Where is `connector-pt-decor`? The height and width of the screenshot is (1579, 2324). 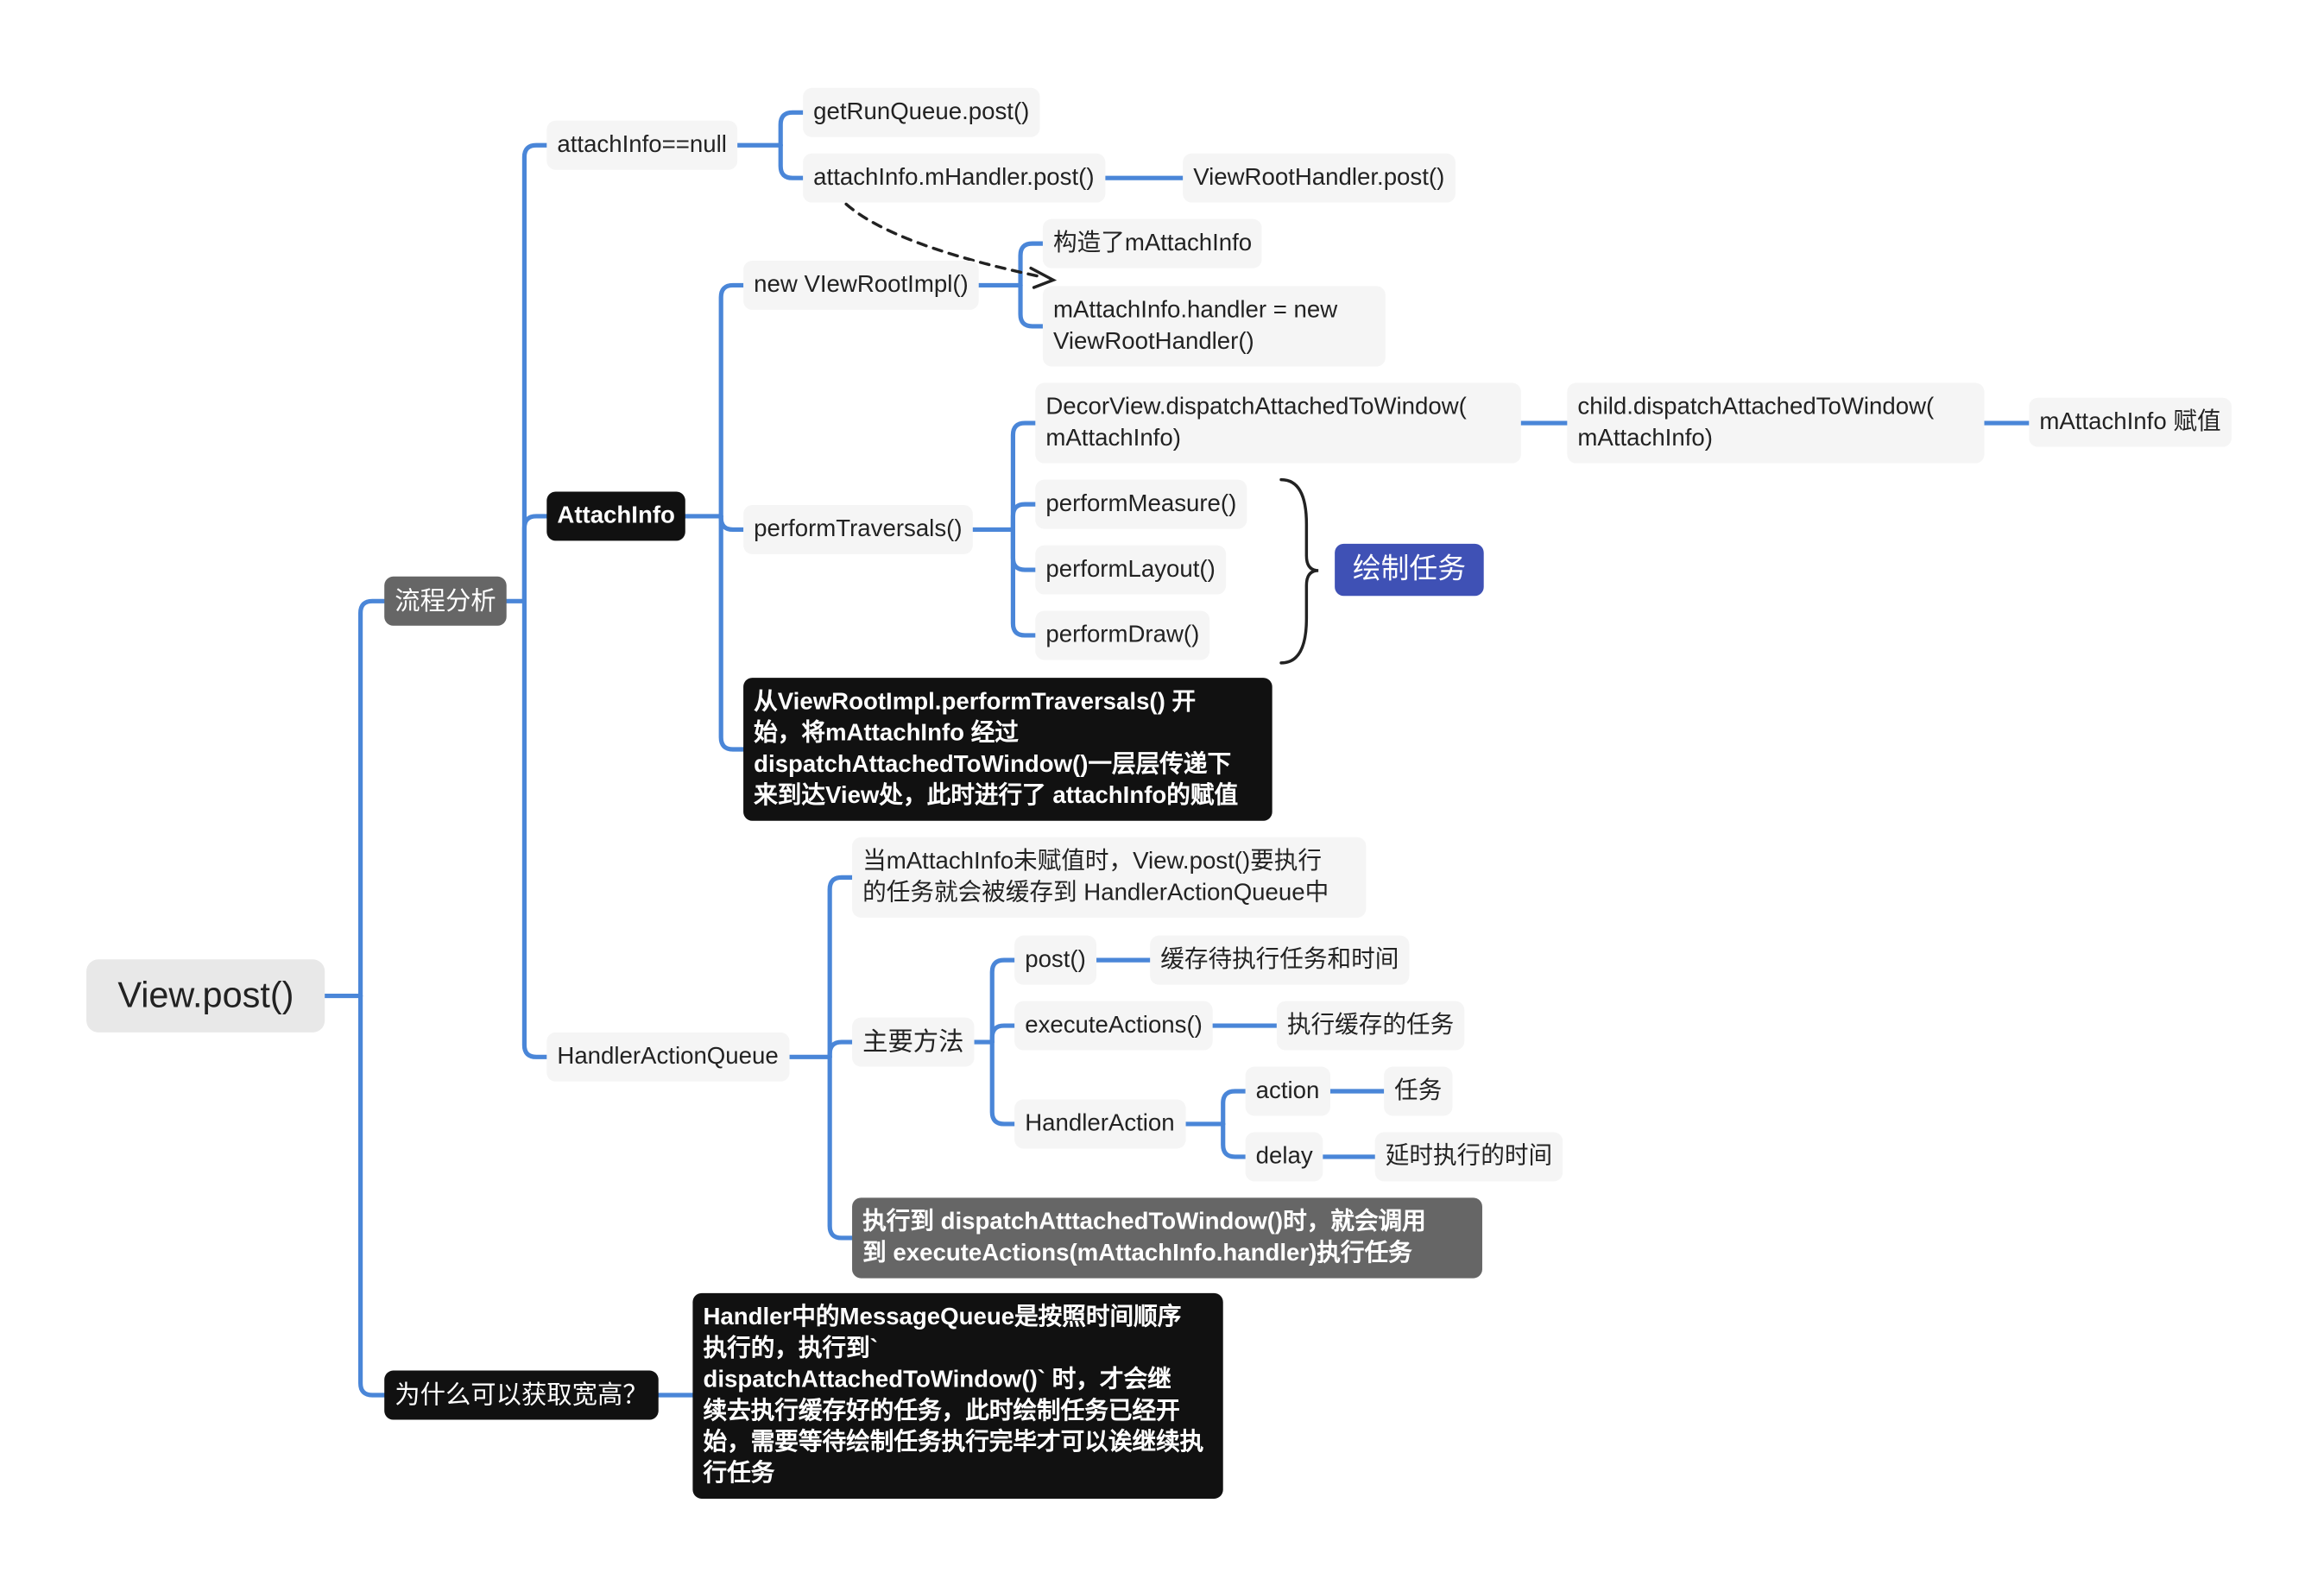 connector-pt-decor is located at coordinates (1024, 477).